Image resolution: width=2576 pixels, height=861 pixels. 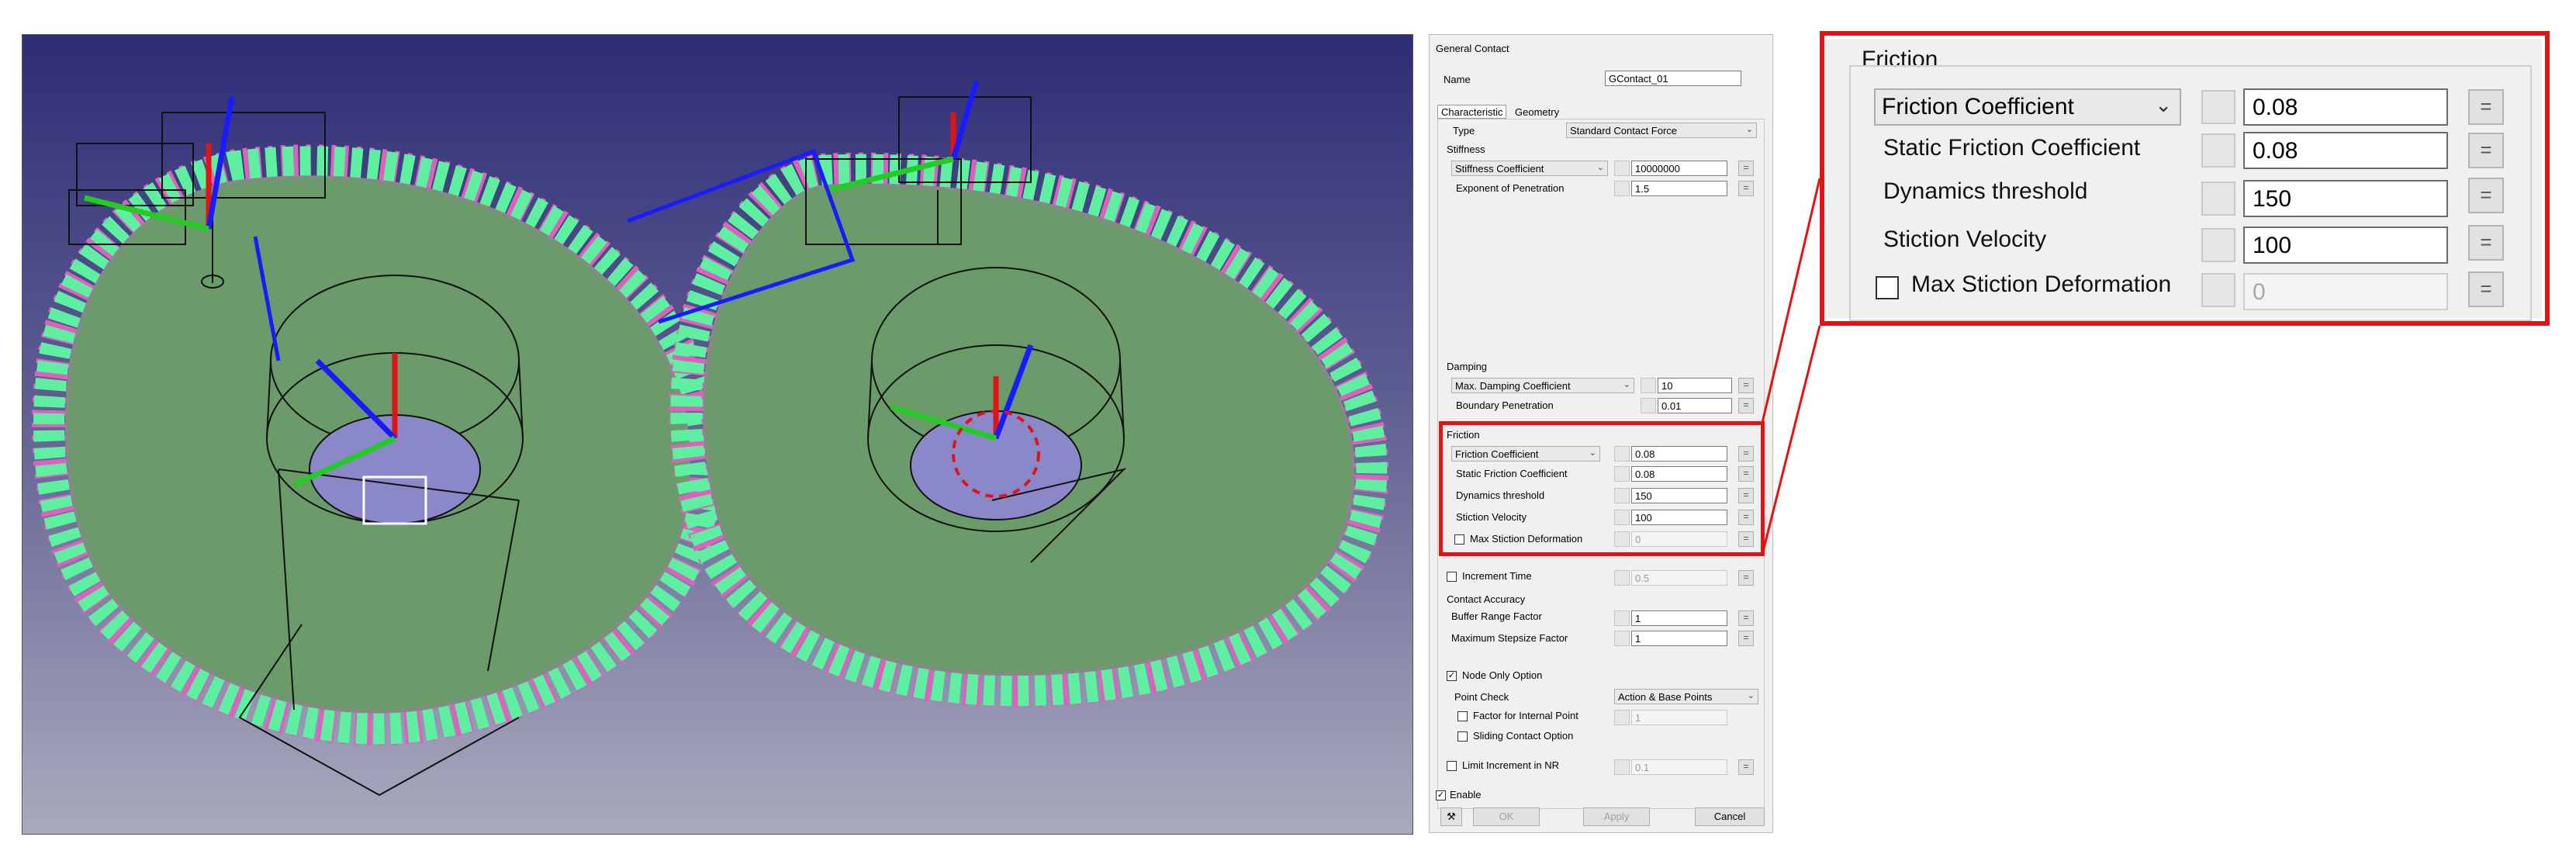 I want to click on tool-icon-button: ⚒, so click(x=1451, y=816).